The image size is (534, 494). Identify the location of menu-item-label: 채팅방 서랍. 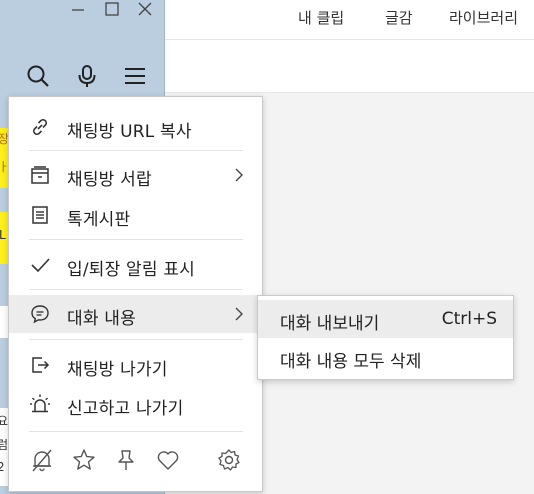
(109, 180).